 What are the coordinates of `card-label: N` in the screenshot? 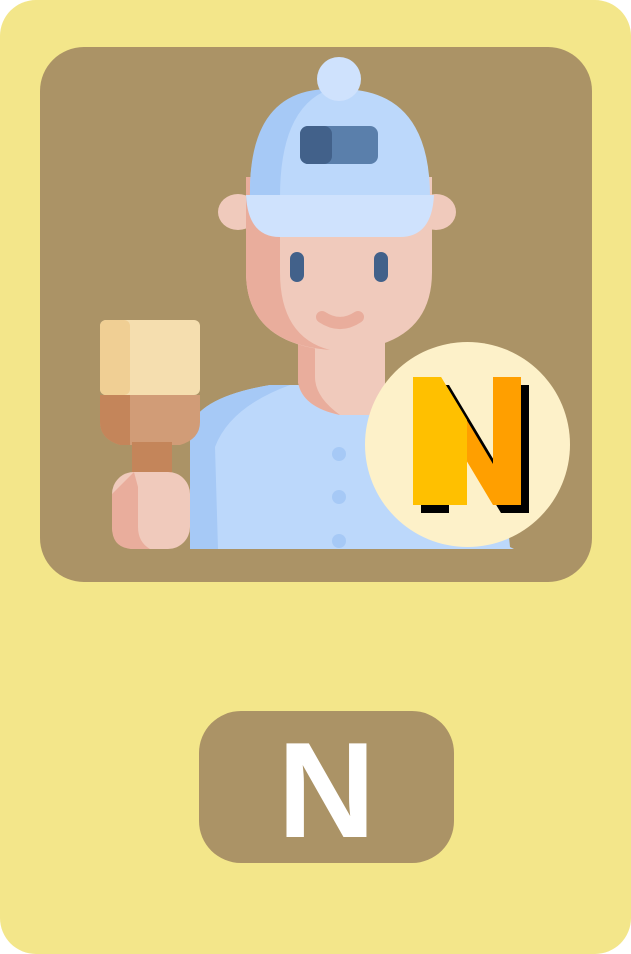 It's located at (326, 790).